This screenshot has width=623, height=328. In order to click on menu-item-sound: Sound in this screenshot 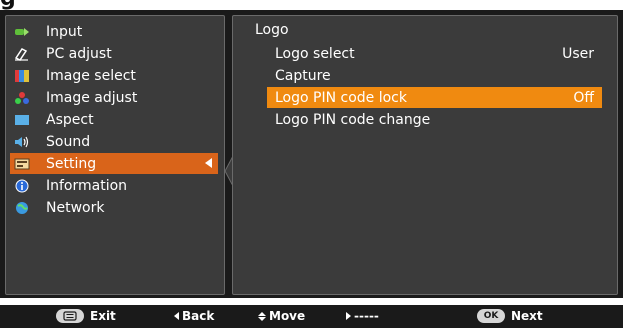, I will do `click(114, 141)`.